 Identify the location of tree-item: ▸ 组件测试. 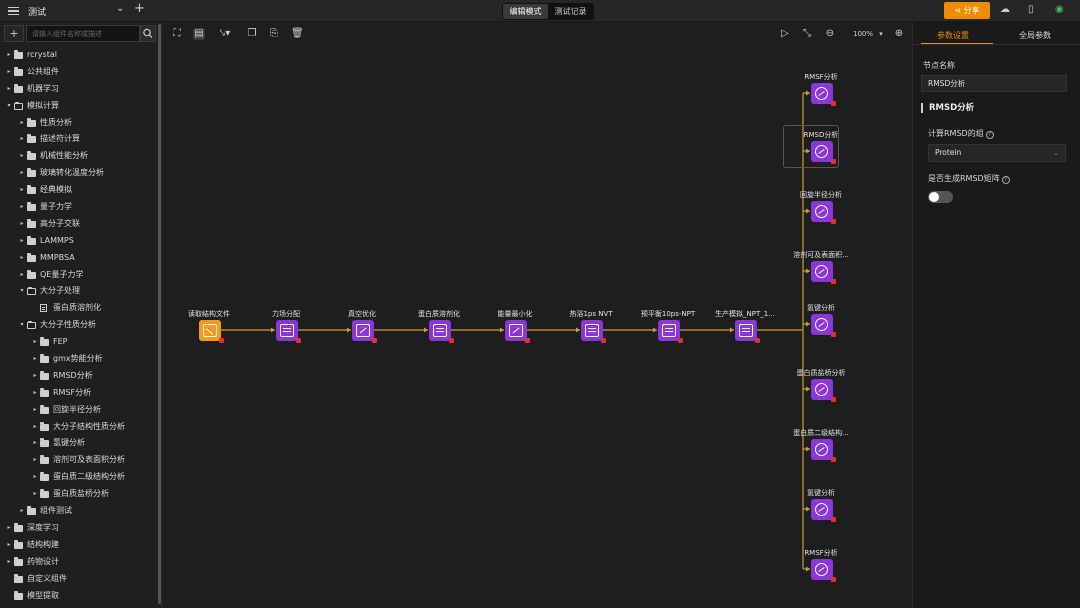
(79, 511).